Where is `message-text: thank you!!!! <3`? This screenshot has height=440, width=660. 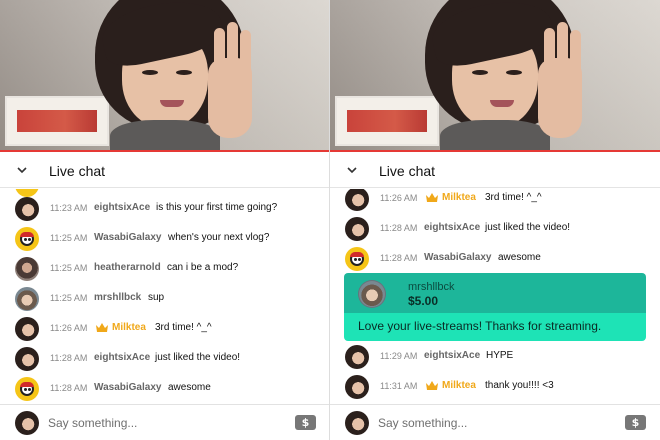 message-text: thank you!!!! <3 is located at coordinates (519, 385).